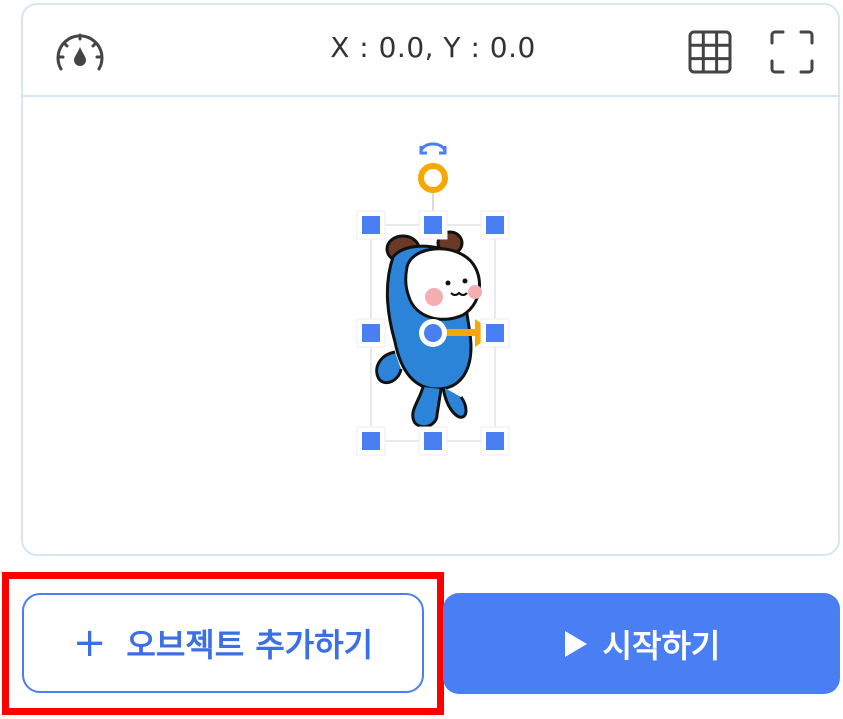 Image resolution: width=843 pixels, height=719 pixels. What do you see at coordinates (433, 47) in the screenshot?
I see `coordinates-readout: X : 0.0, Y : 0.0` at bounding box center [433, 47].